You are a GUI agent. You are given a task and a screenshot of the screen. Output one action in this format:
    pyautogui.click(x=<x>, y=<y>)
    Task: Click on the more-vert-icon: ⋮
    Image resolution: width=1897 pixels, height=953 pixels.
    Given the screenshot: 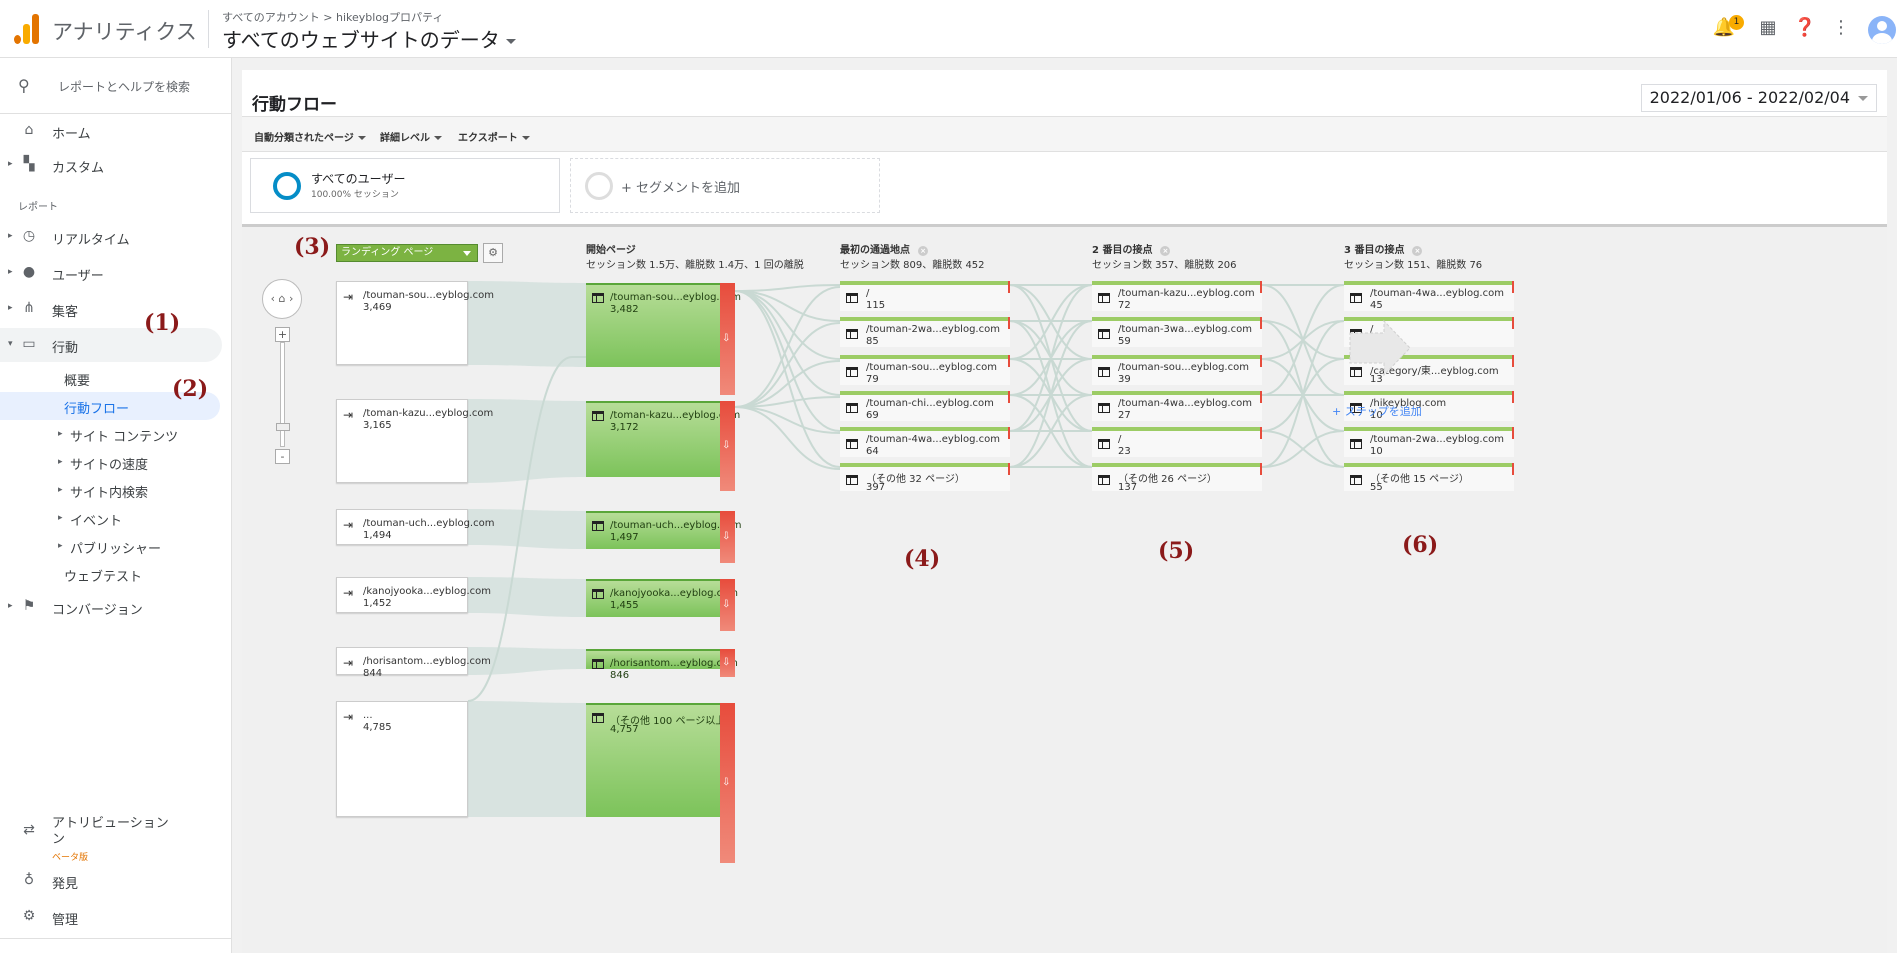 What is the action you would take?
    pyautogui.click(x=1841, y=28)
    